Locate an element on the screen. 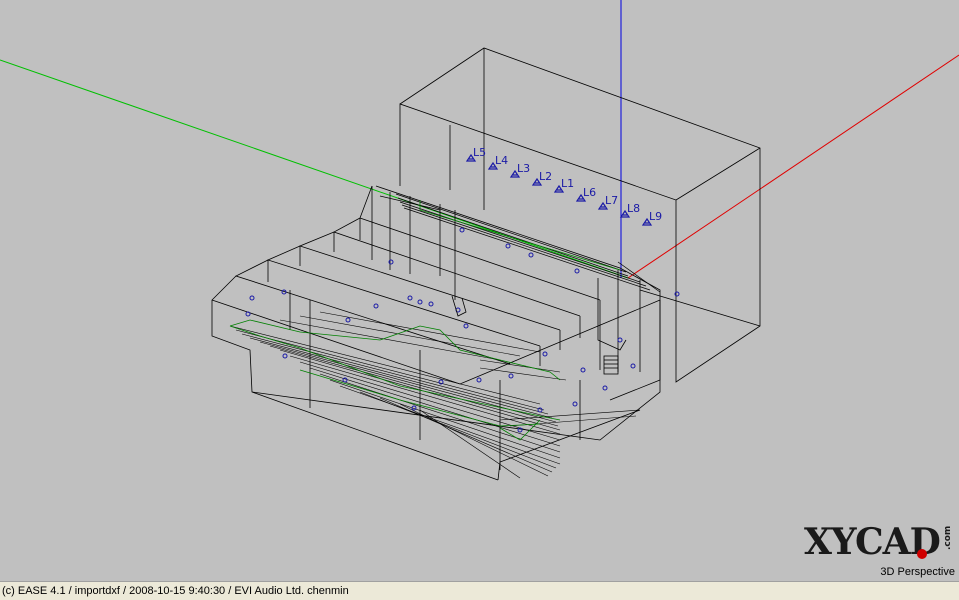 The height and width of the screenshot is (600, 959). speaker-label: L2 is located at coordinates (545, 176).